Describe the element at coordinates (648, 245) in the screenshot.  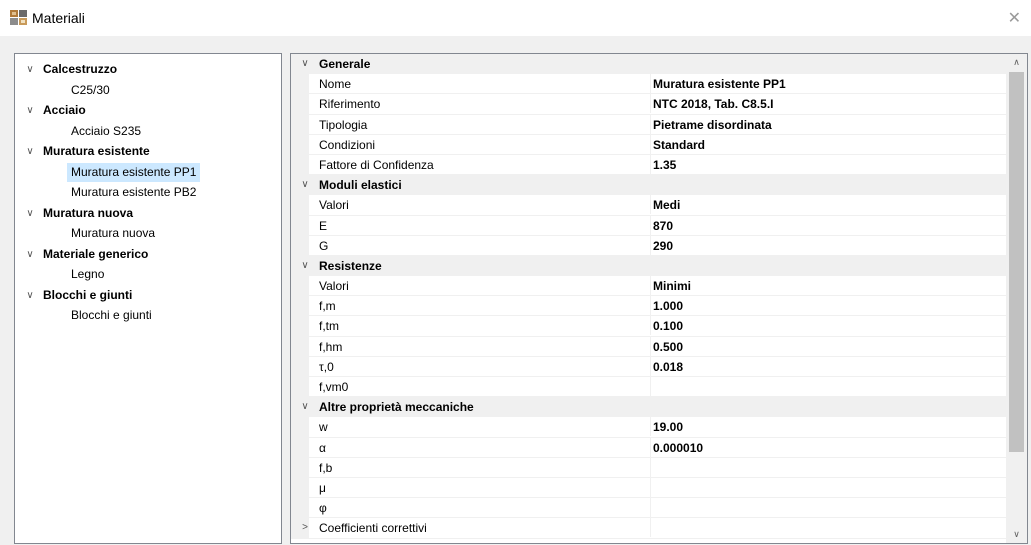
I see `property-row: G 290` at that location.